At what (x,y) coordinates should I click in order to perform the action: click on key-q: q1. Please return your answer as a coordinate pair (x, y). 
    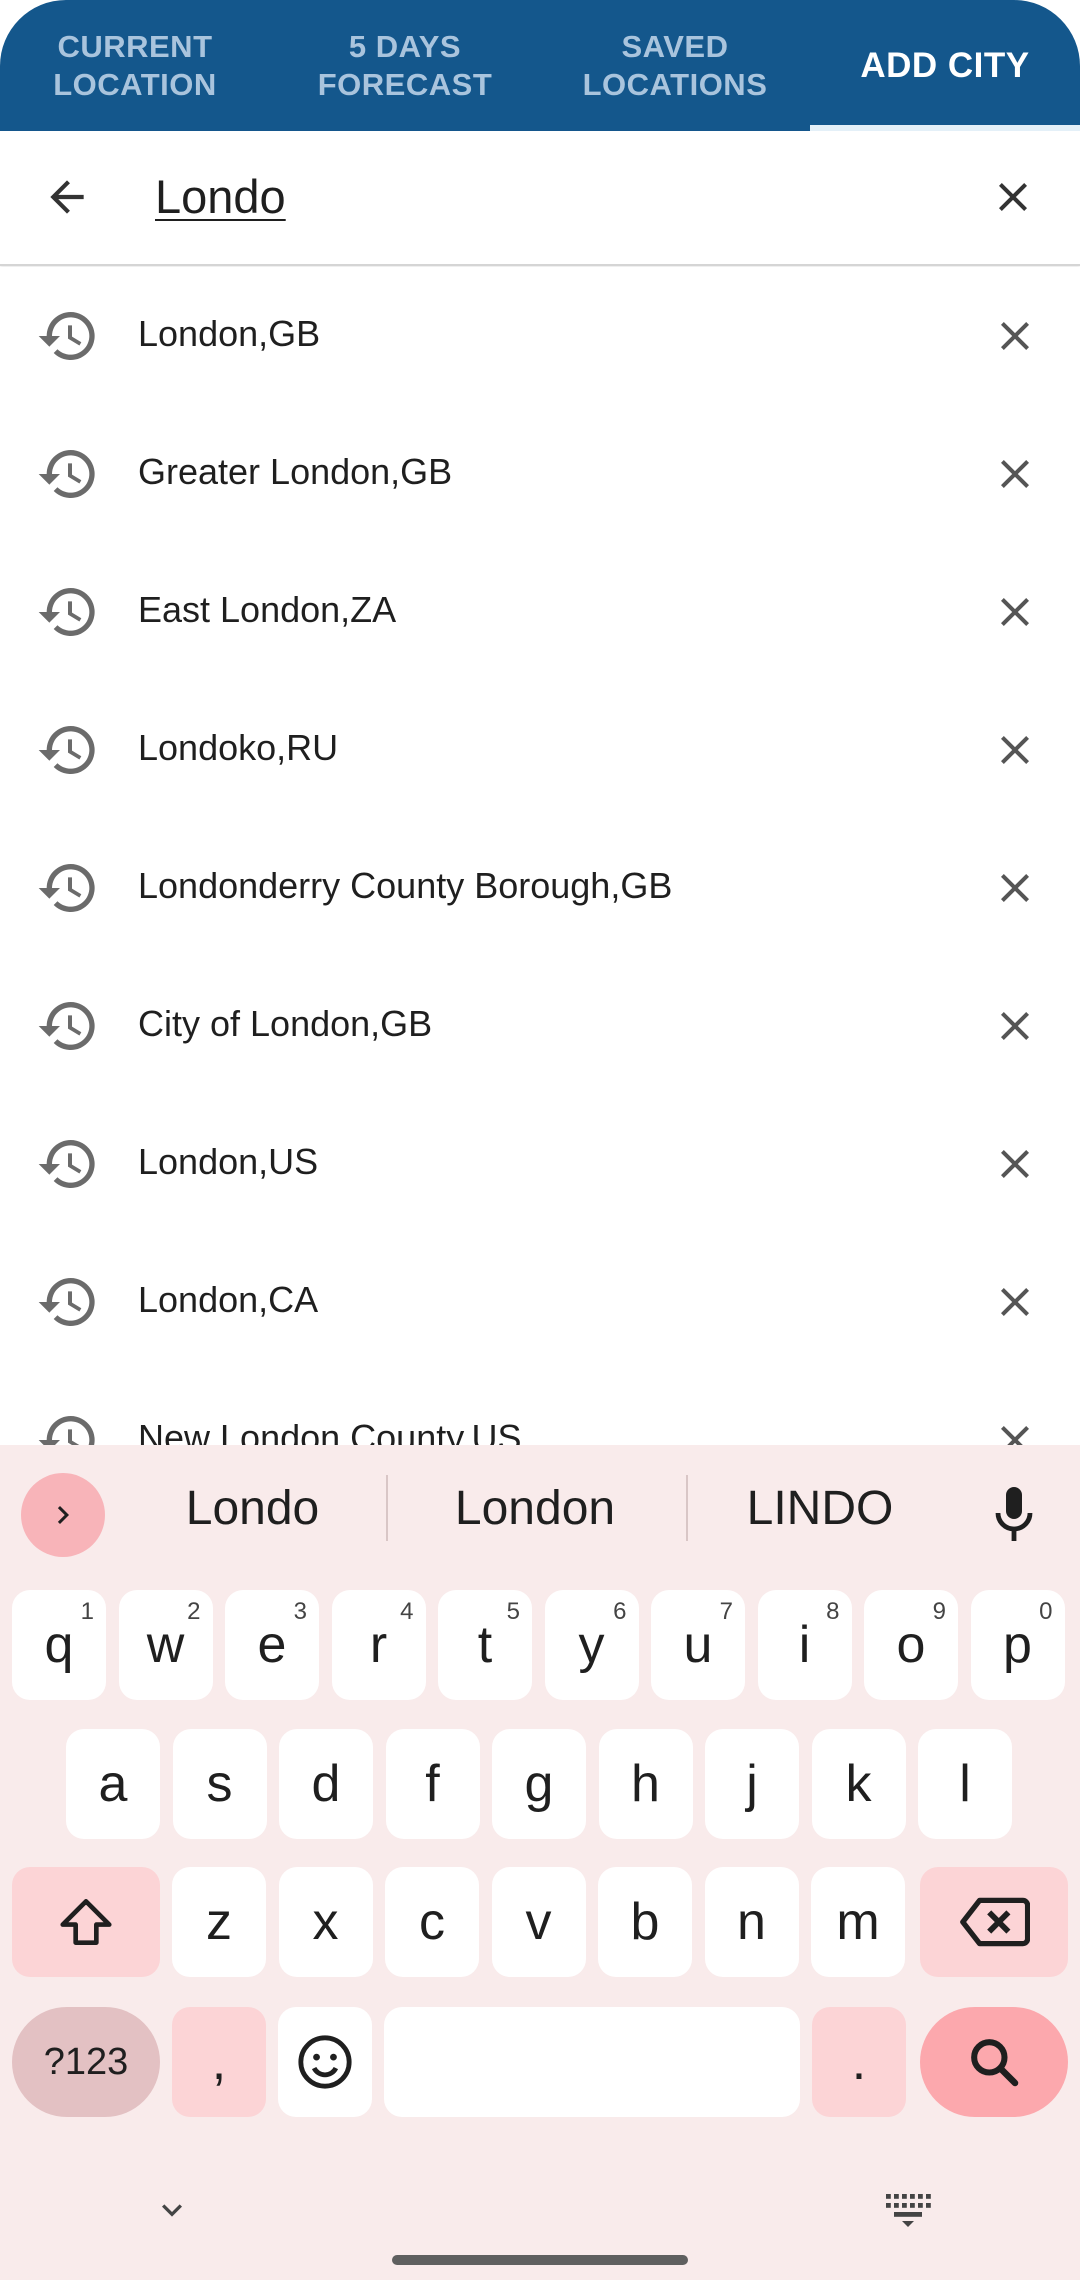
    Looking at the image, I should click on (59, 1645).